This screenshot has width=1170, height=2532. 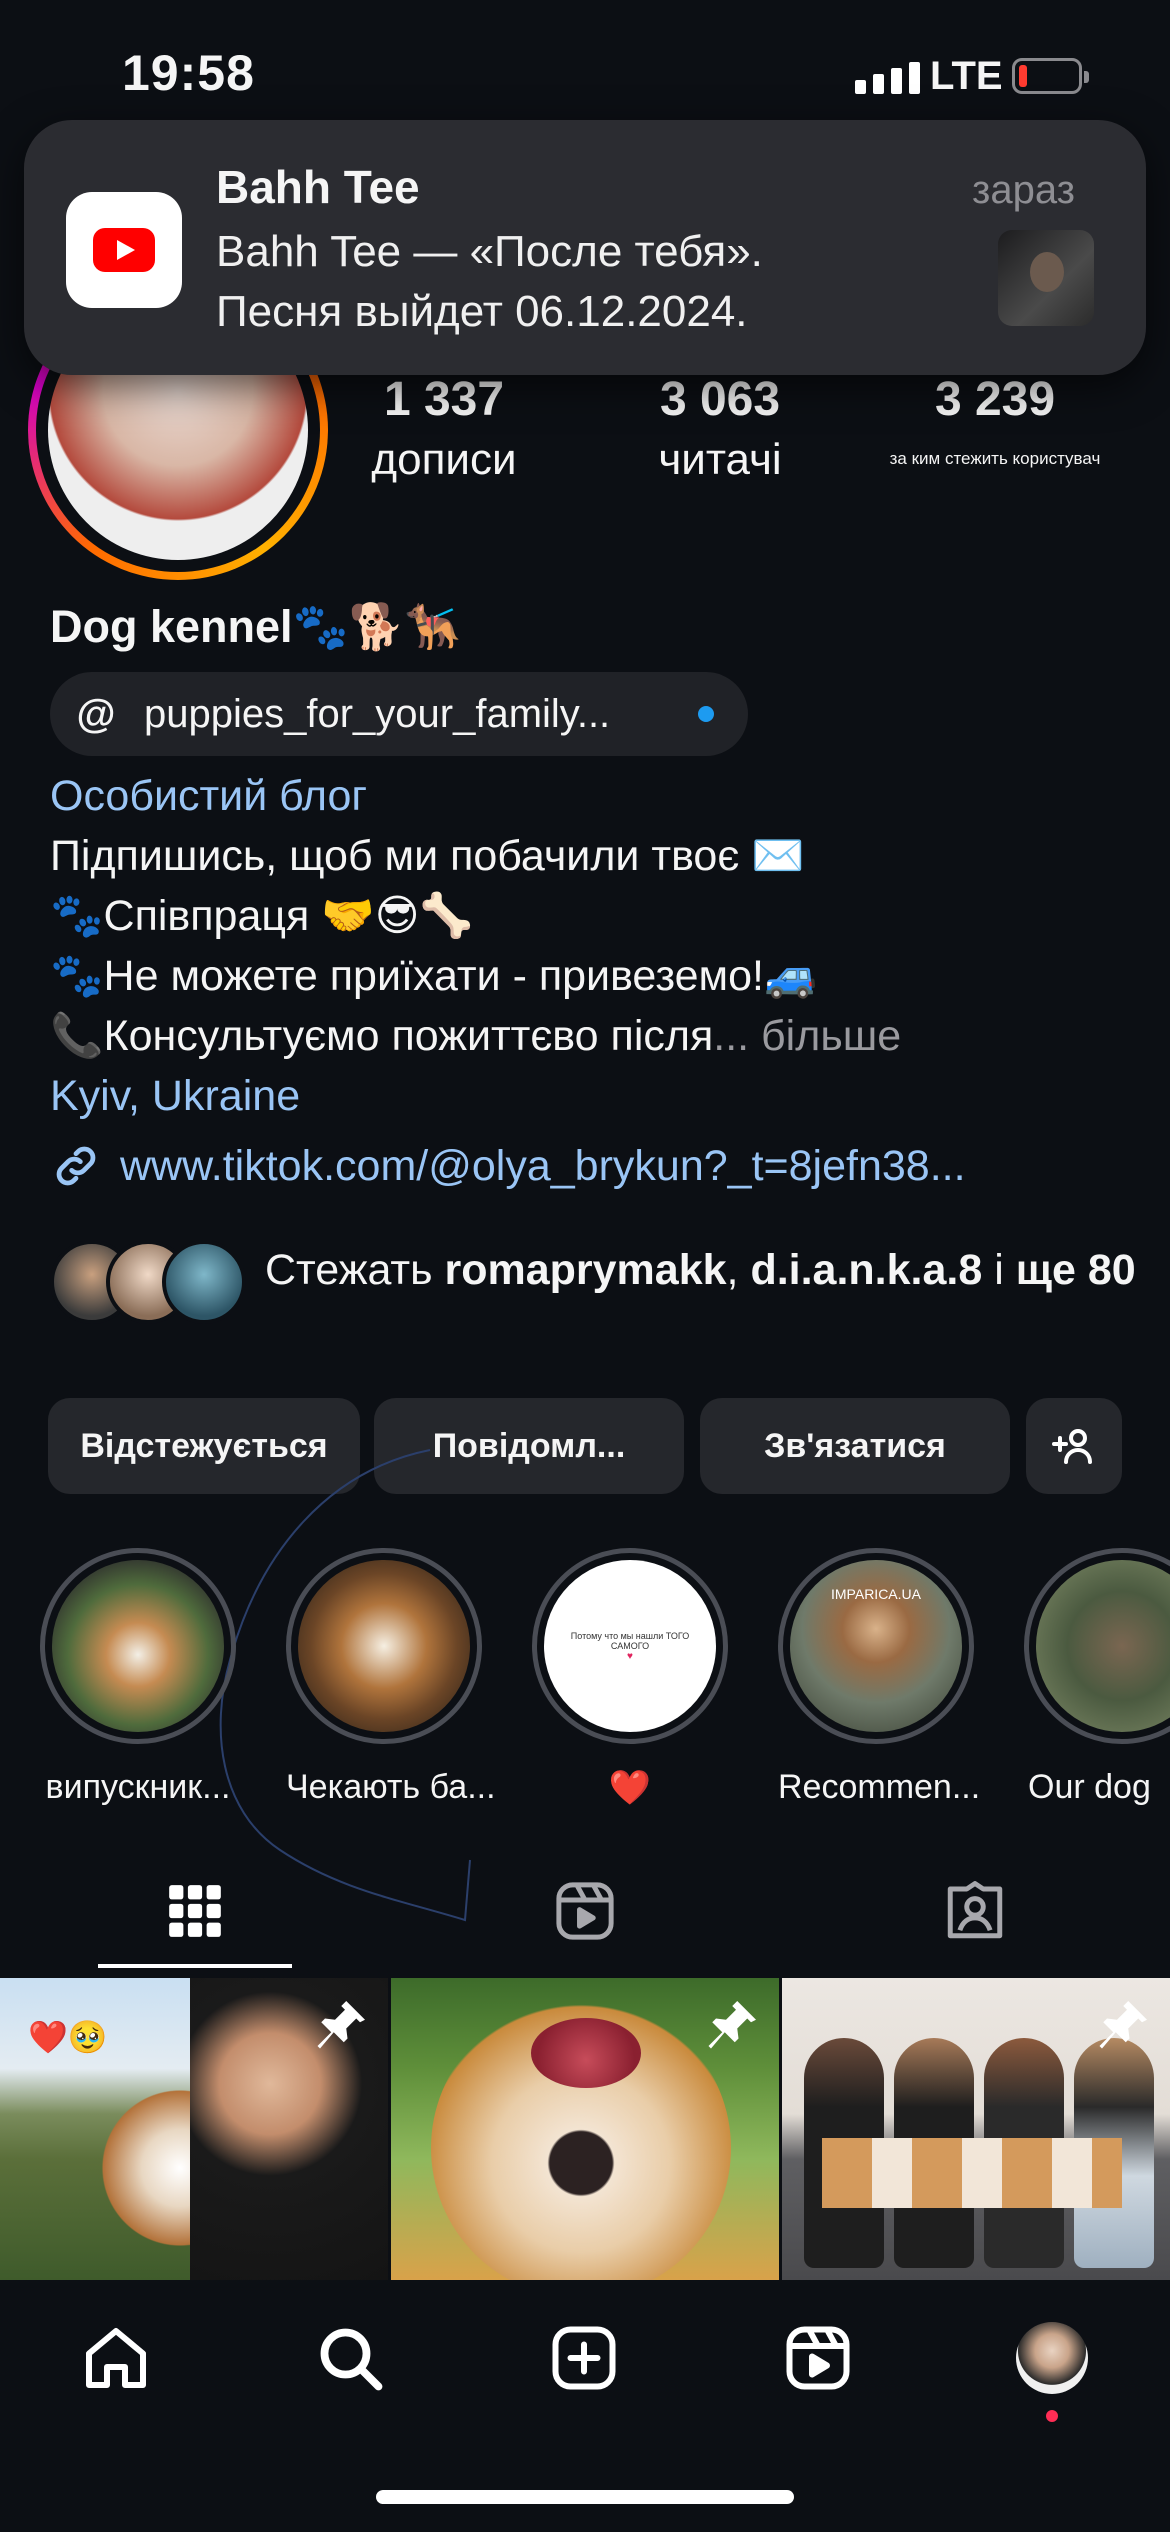 I want to click on profile-name: Dog kennel🐾🐕🐕‍🦺, so click(x=255, y=626).